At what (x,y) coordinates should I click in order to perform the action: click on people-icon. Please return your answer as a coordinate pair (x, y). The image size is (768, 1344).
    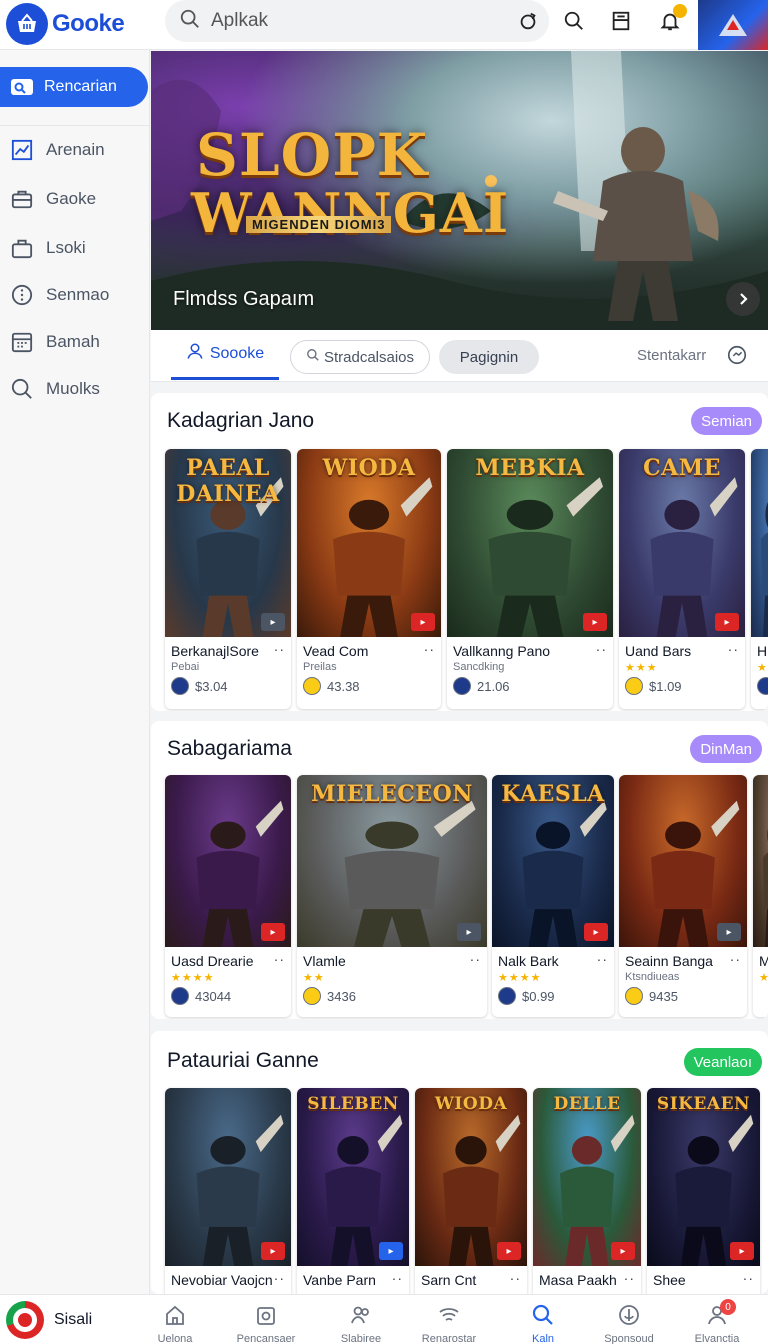
    Looking at the image, I should click on (360, 1315).